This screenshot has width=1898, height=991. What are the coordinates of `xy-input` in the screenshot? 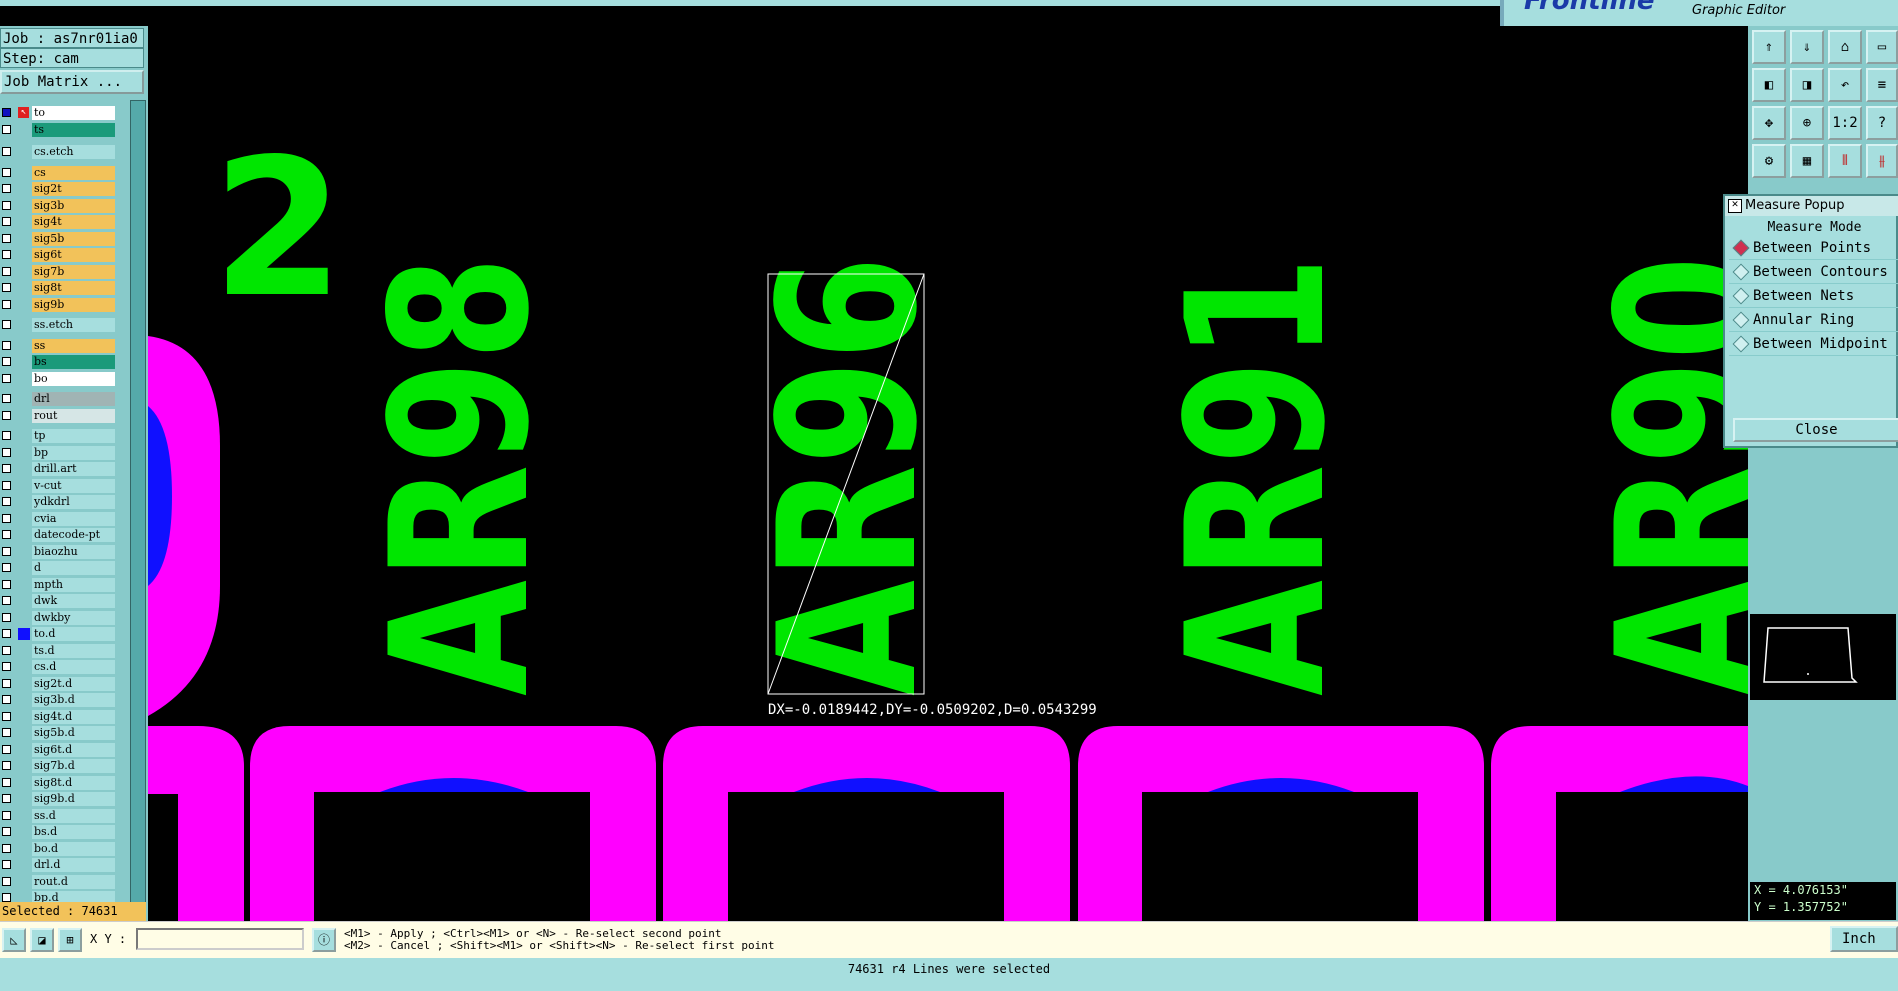 It's located at (220, 939).